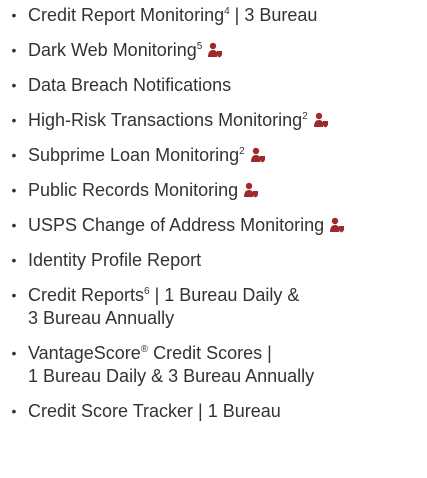 This screenshot has width=427, height=478. Describe the element at coordinates (165, 120) in the screenshot. I see `feature-label: High-Risk Transactions Monitoring` at that location.